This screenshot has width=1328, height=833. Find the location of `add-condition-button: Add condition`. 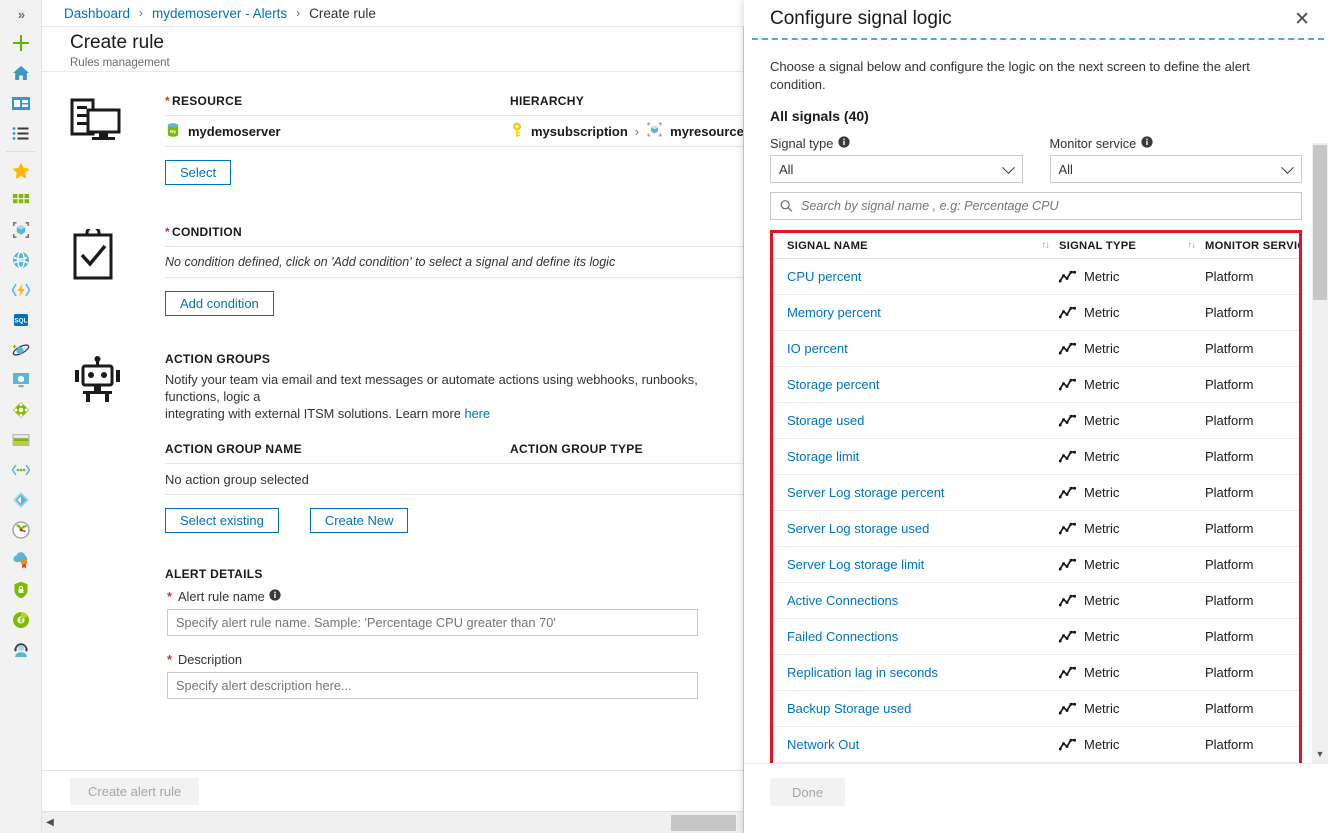

add-condition-button: Add condition is located at coordinates (219, 303).